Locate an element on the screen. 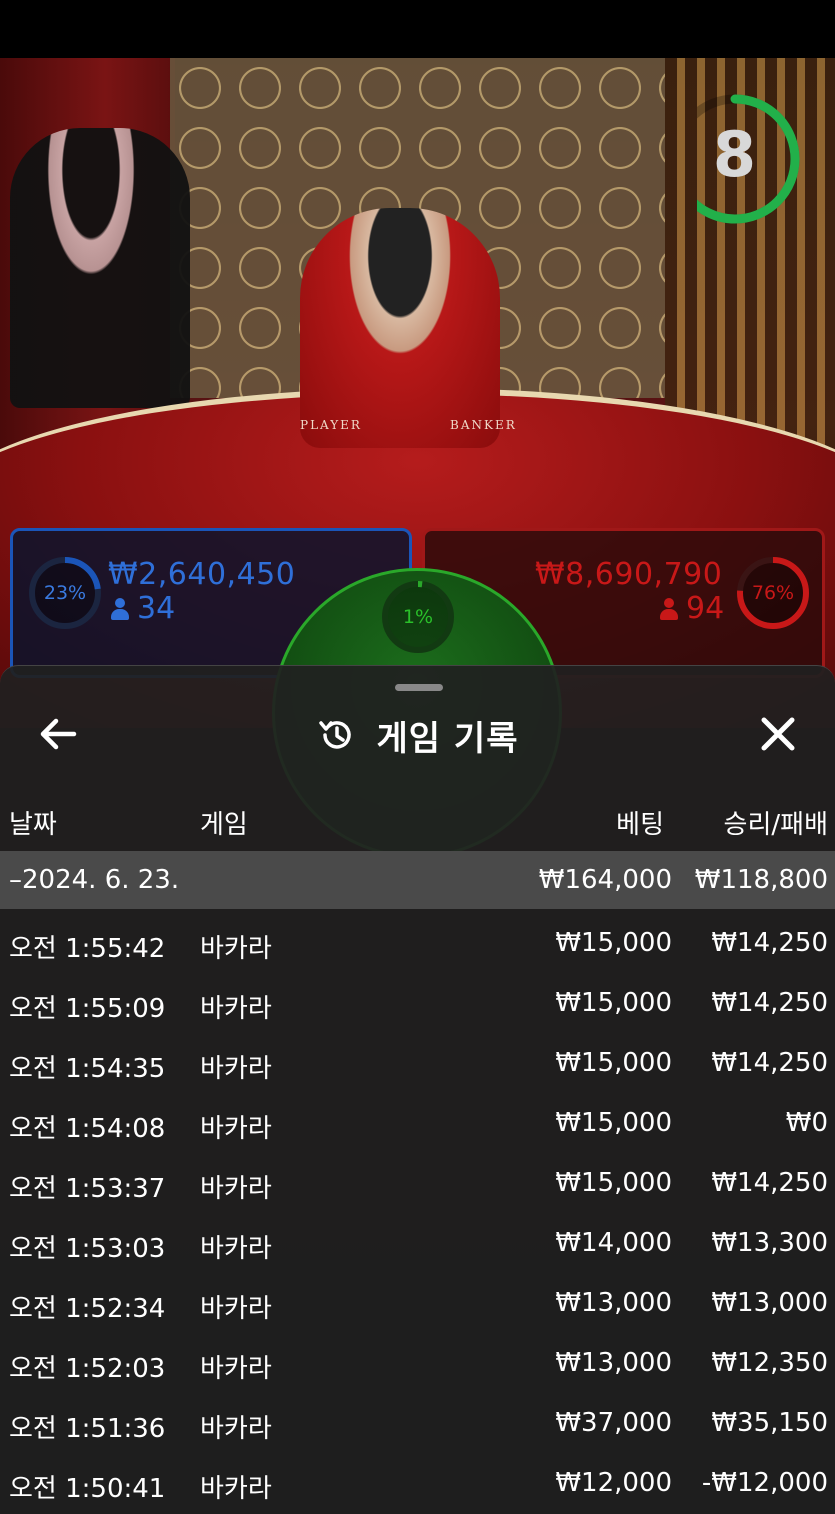 The image size is (835, 1514). table-row: 오전 1:53:37 바카라 ₩15,000 ₩14,250 is located at coordinates (417, 1186).